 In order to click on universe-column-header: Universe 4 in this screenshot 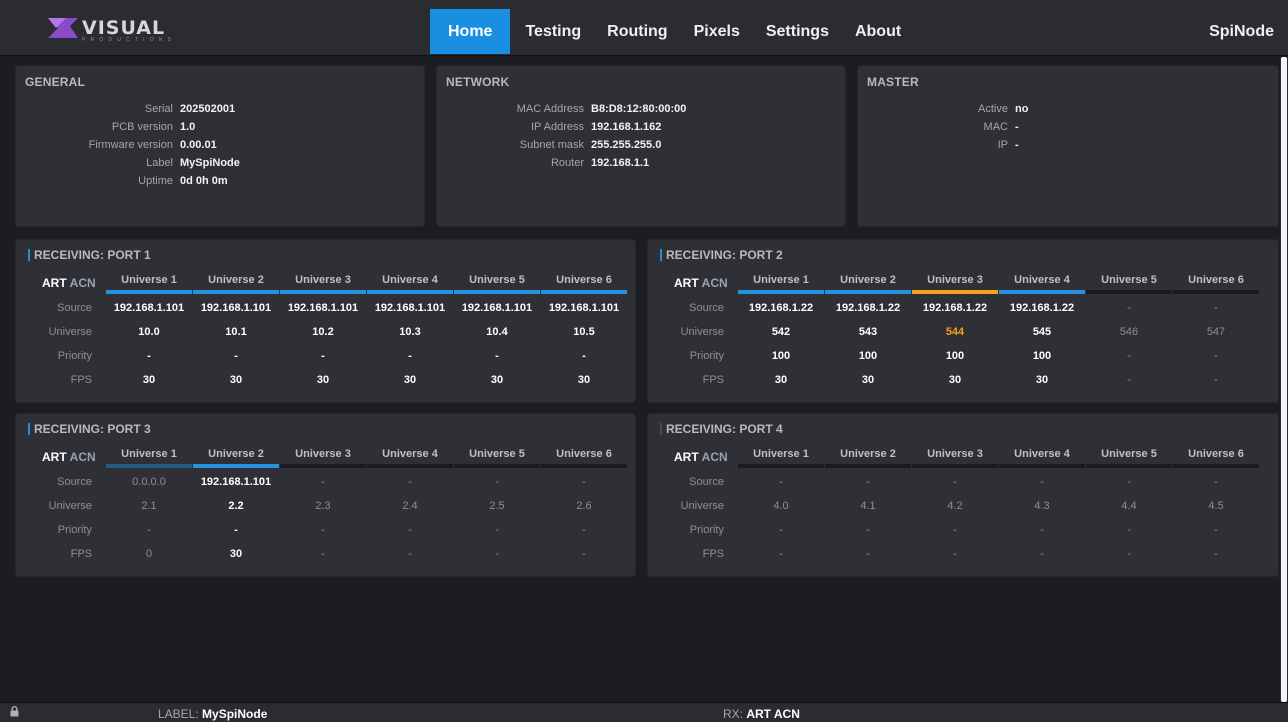, I will do `click(1042, 280)`.